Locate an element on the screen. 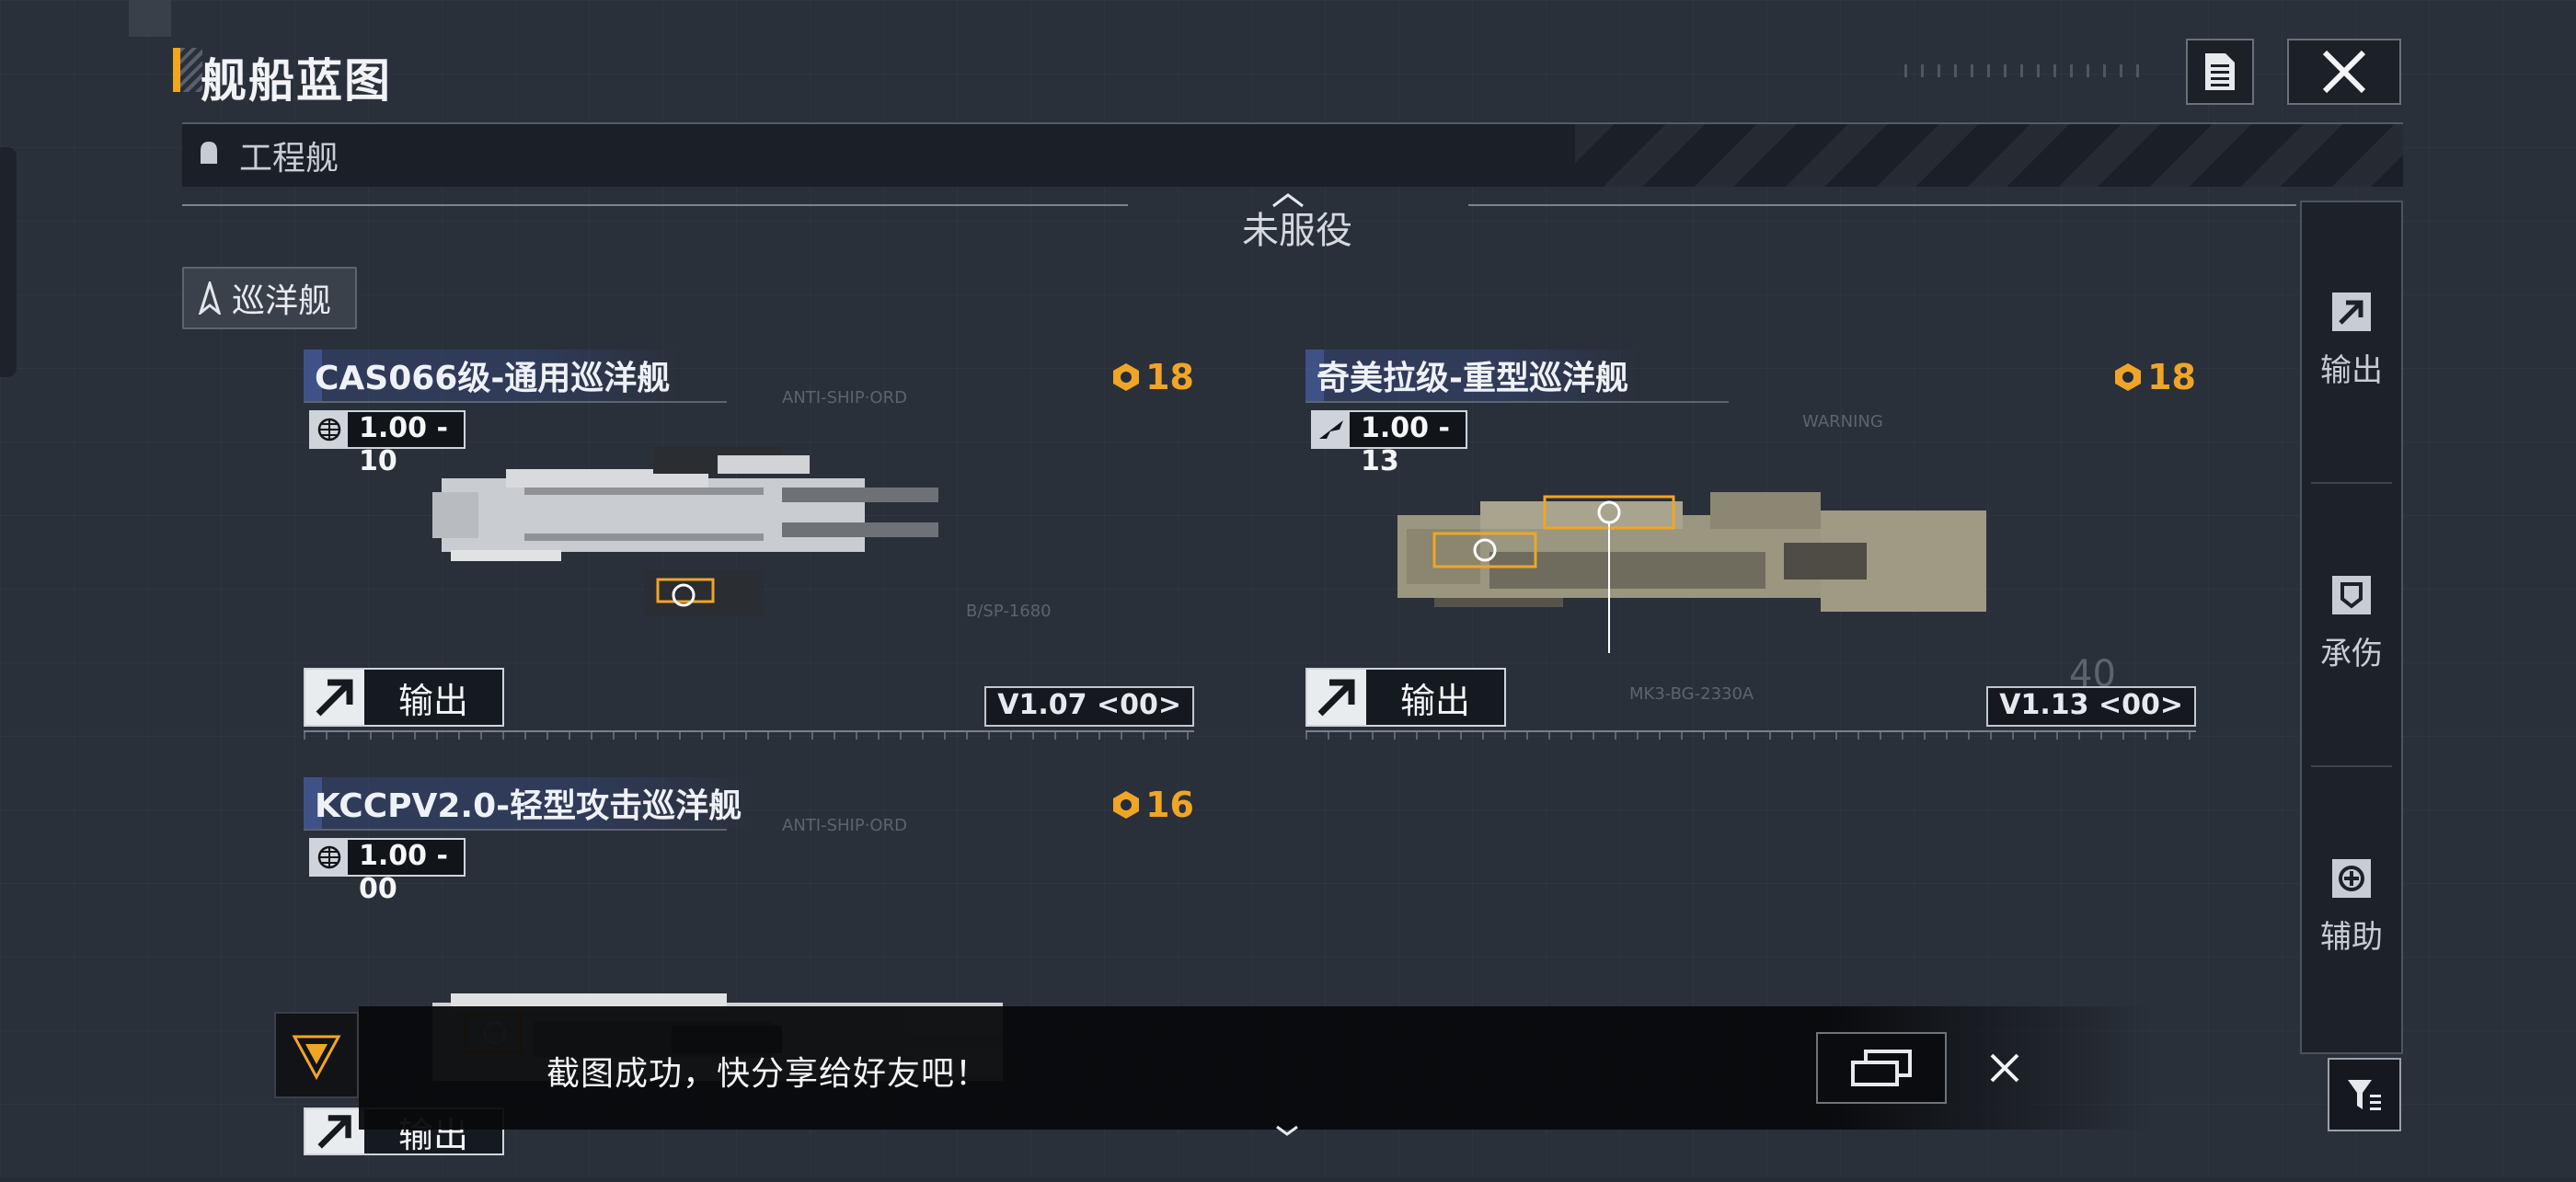 The height and width of the screenshot is (1182, 2576). title-stripes is located at coordinates (191, 70).